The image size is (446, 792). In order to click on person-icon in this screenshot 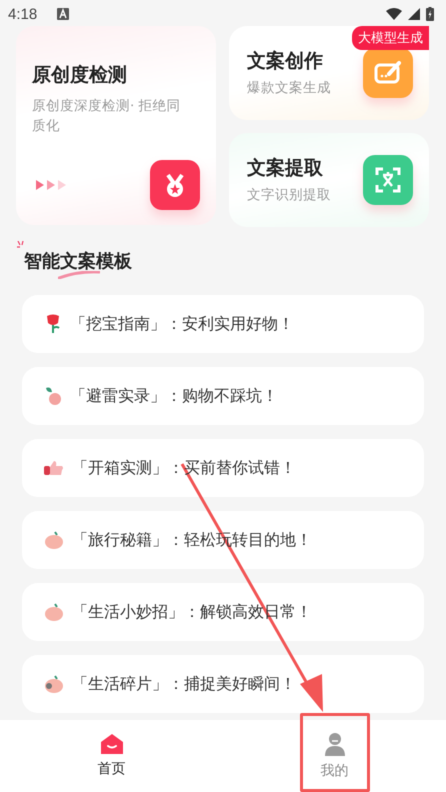, I will do `click(335, 744)`.